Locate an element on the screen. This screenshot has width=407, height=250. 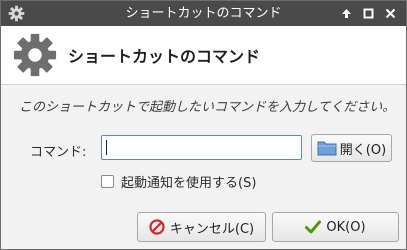
open-button-label: 開く(O) is located at coordinates (363, 150).